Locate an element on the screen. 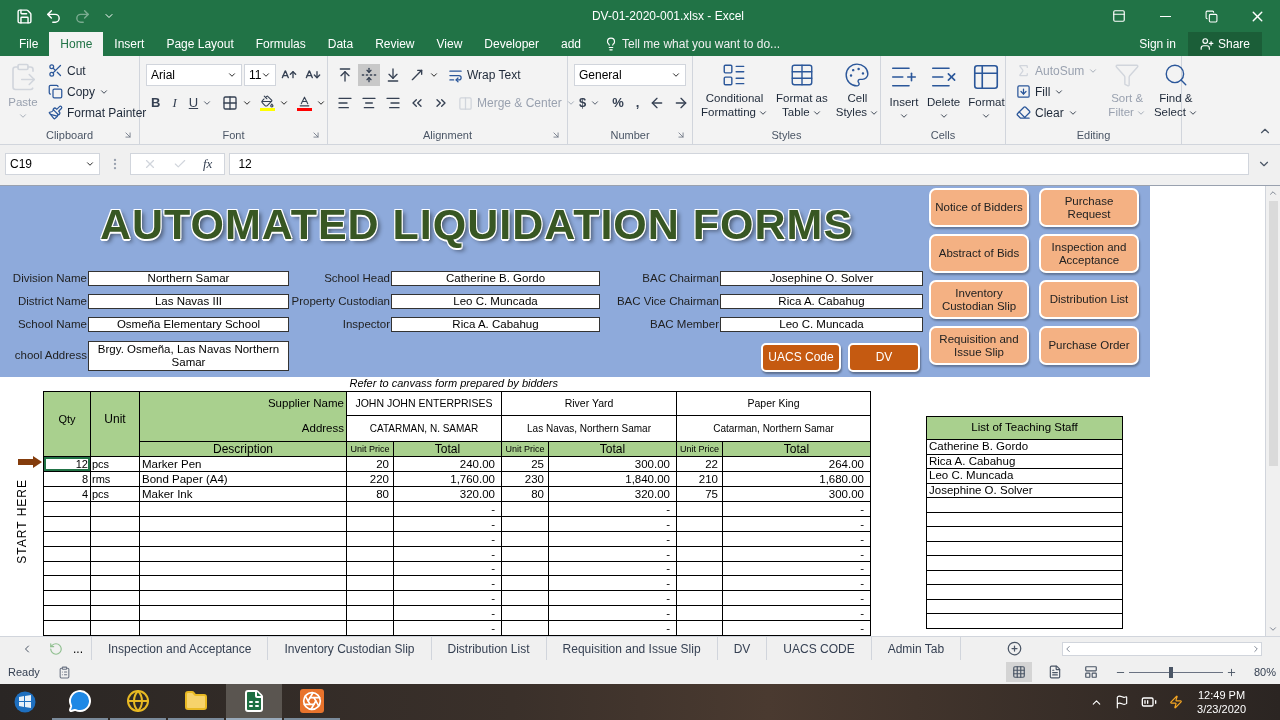  middle-align-button is located at coordinates (369, 75).